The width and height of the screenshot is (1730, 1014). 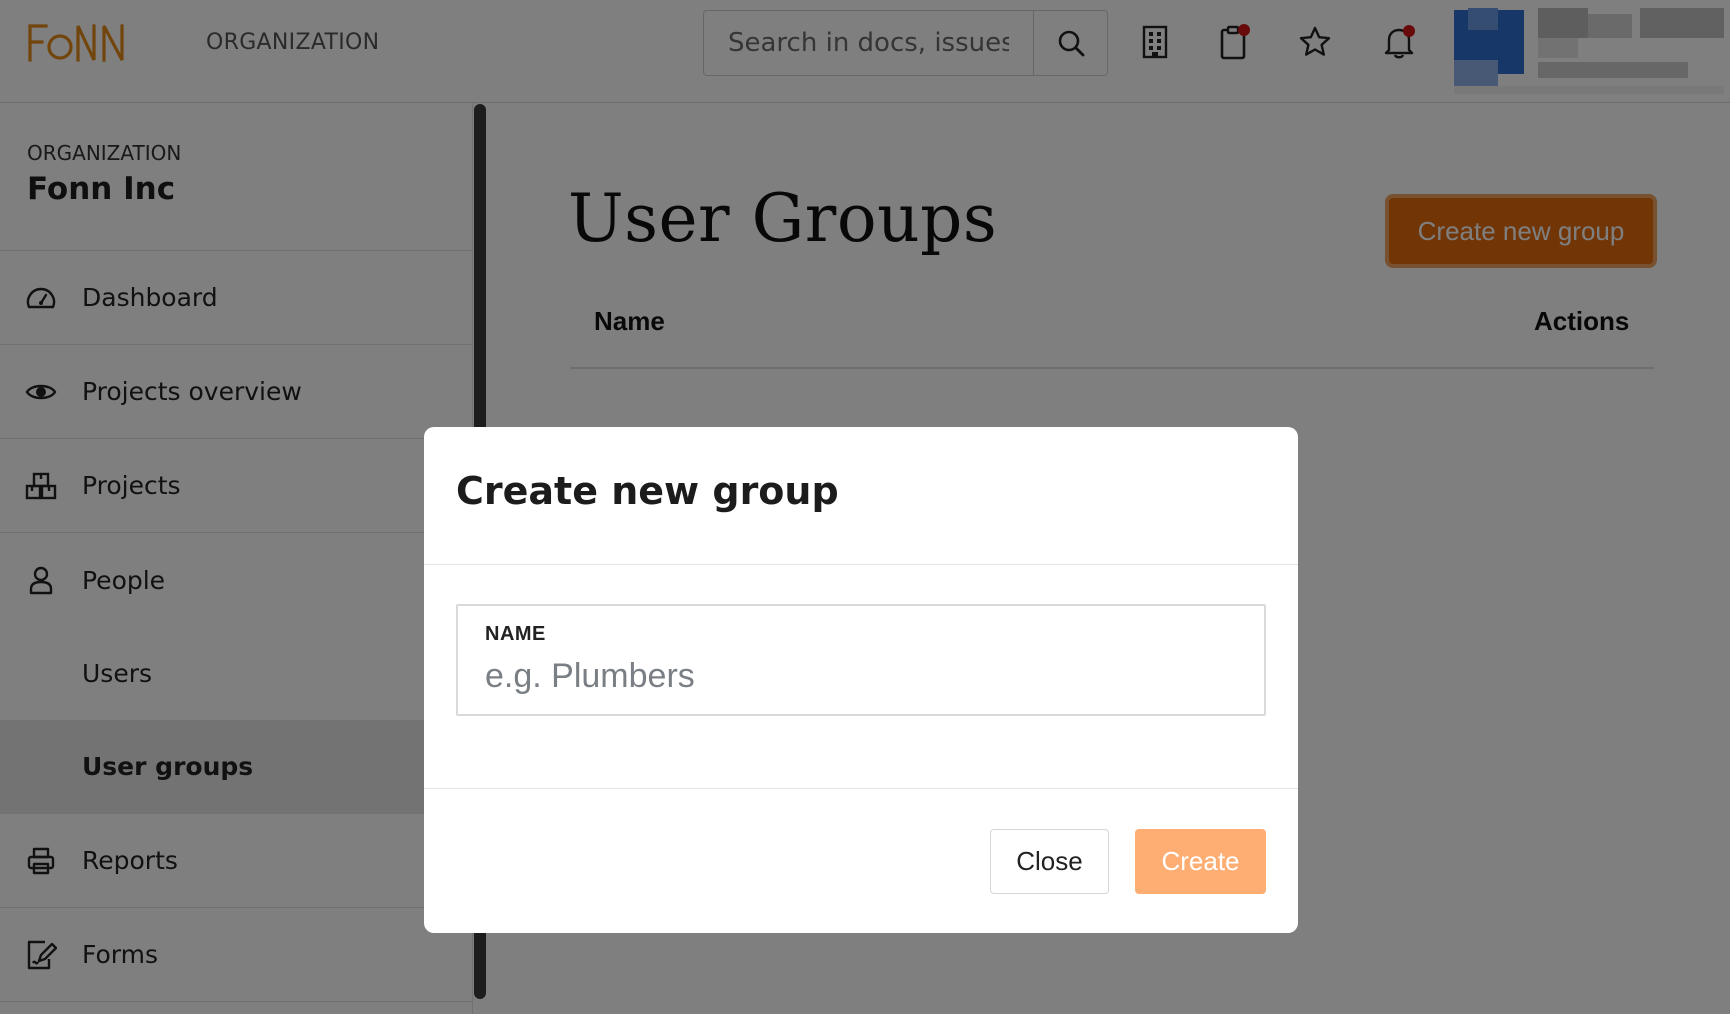 I want to click on dialog-title: Create new group, so click(x=647, y=491).